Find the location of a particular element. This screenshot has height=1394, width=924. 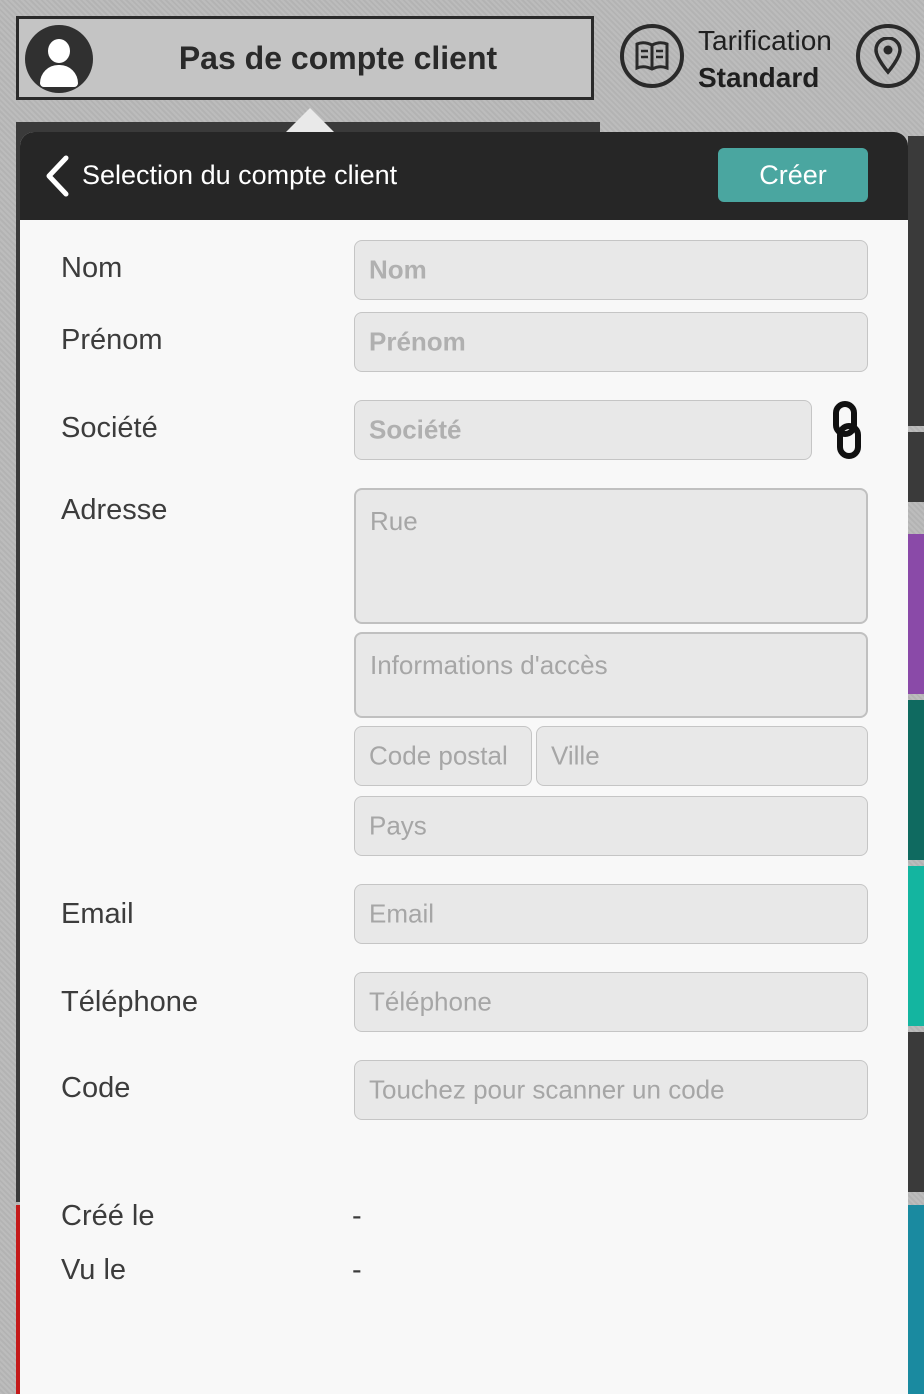

link-icon is located at coordinates (847, 432).